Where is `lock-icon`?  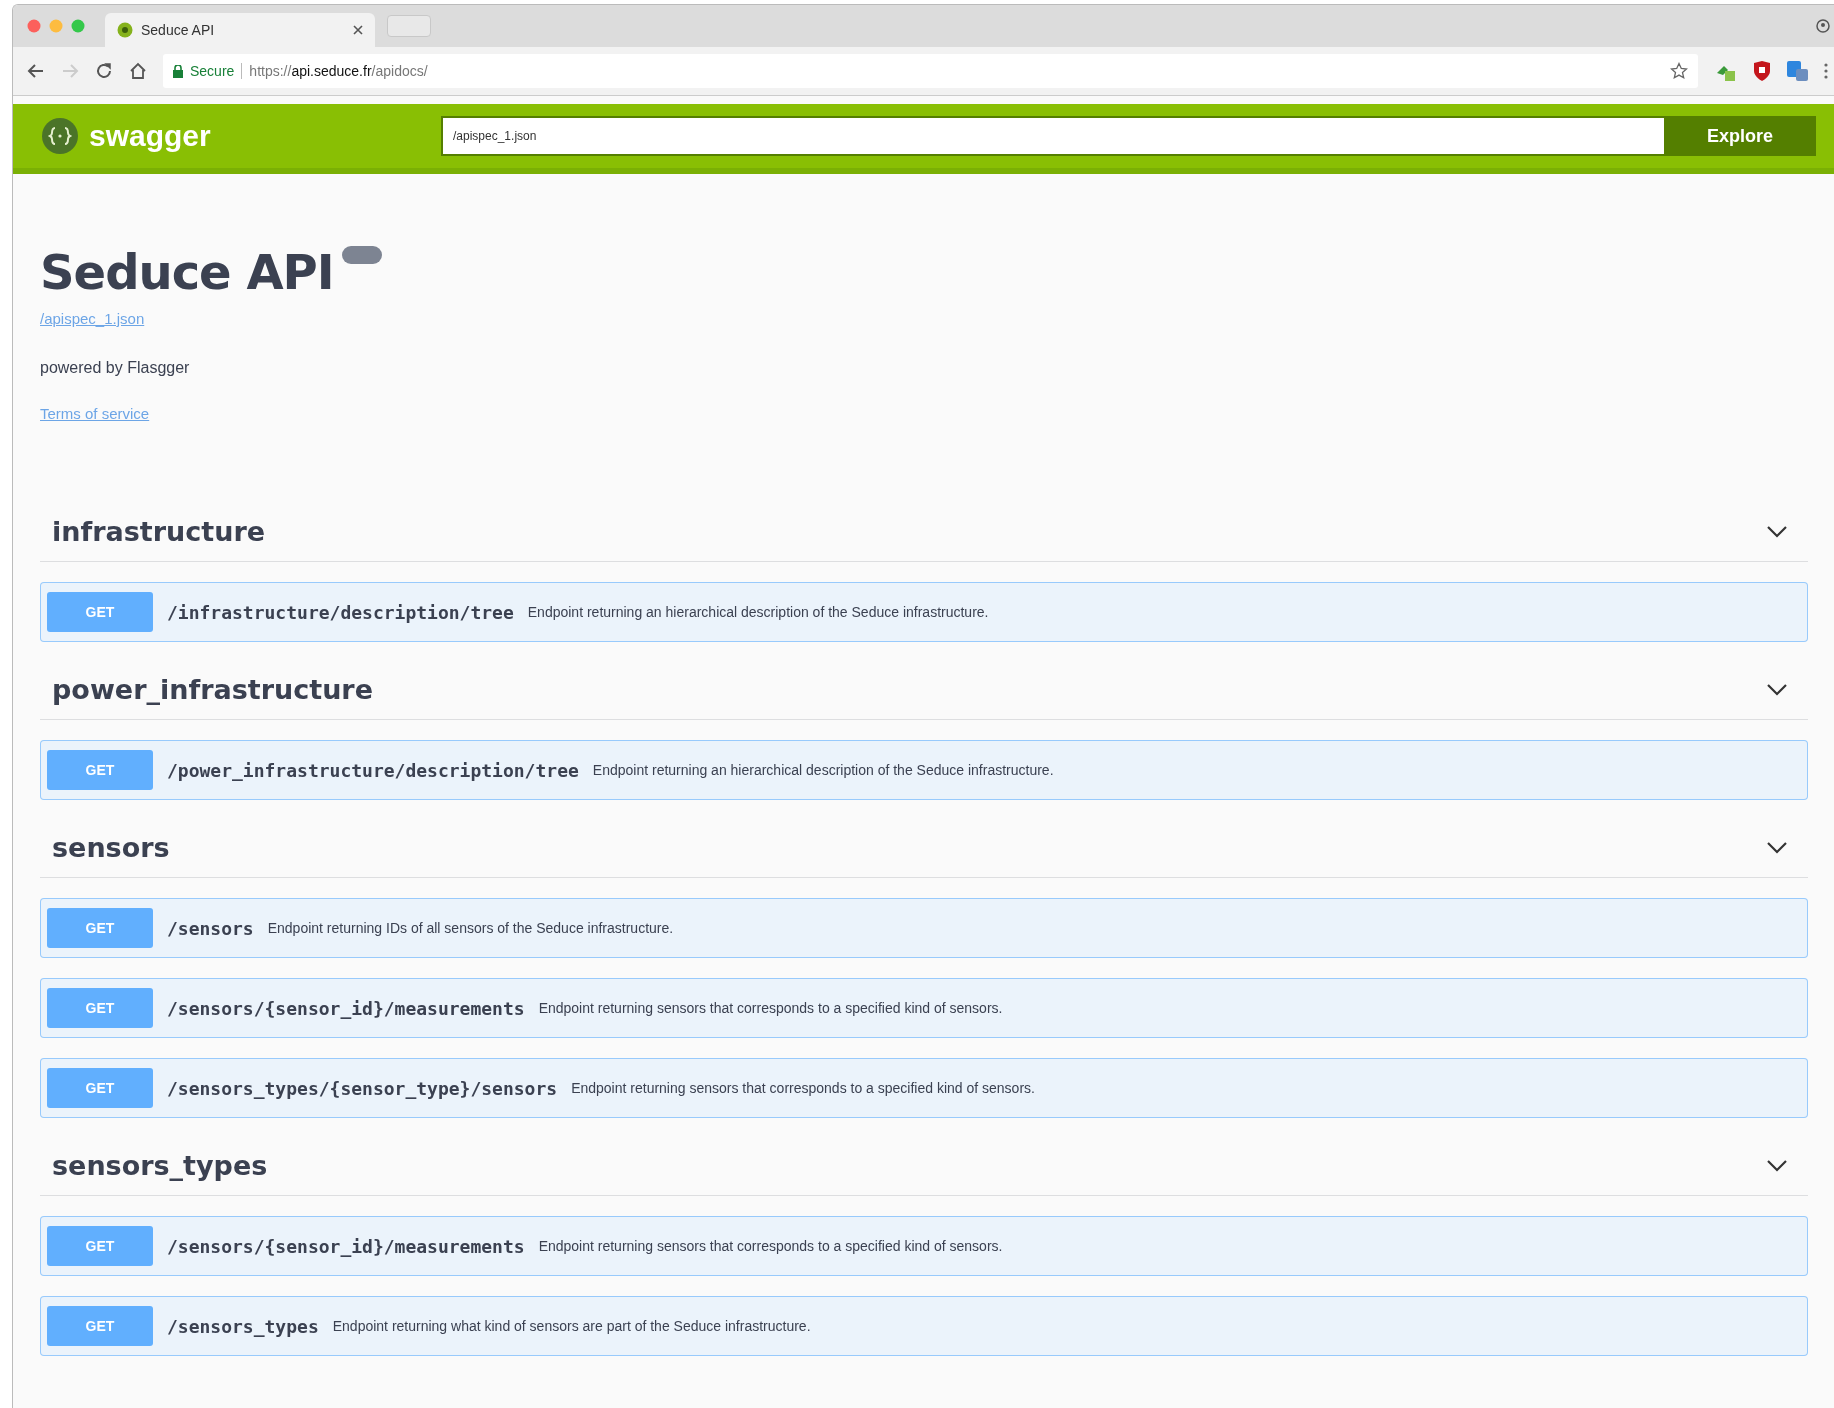
lock-icon is located at coordinates (178, 71).